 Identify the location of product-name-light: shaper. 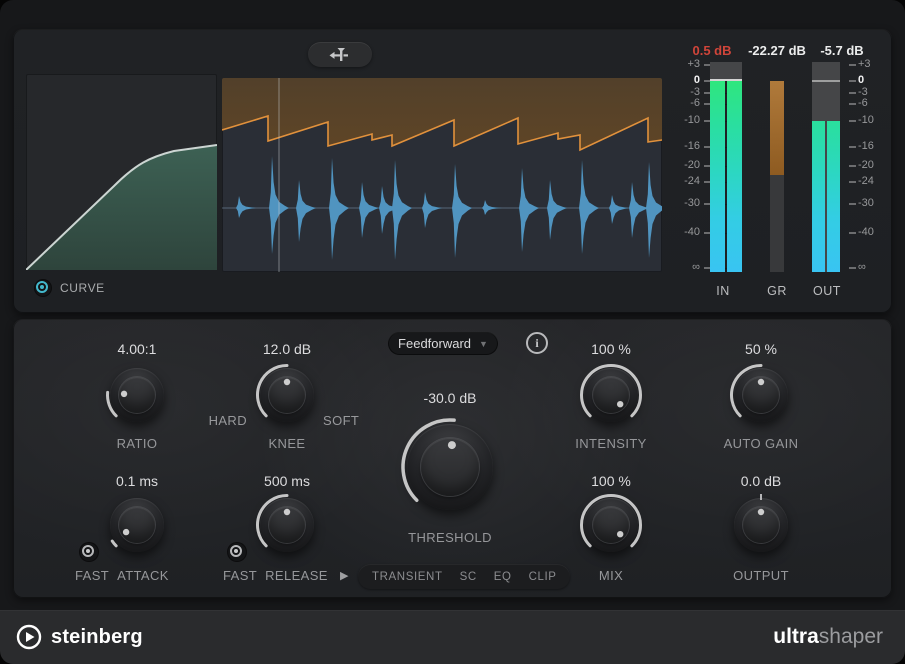
(850, 636).